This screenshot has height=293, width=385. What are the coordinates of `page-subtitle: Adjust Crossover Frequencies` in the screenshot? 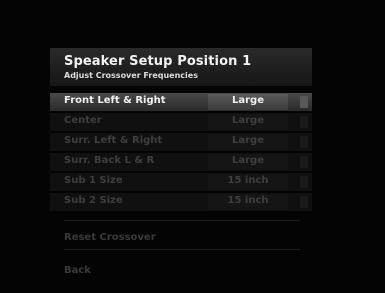 It's located at (131, 75).